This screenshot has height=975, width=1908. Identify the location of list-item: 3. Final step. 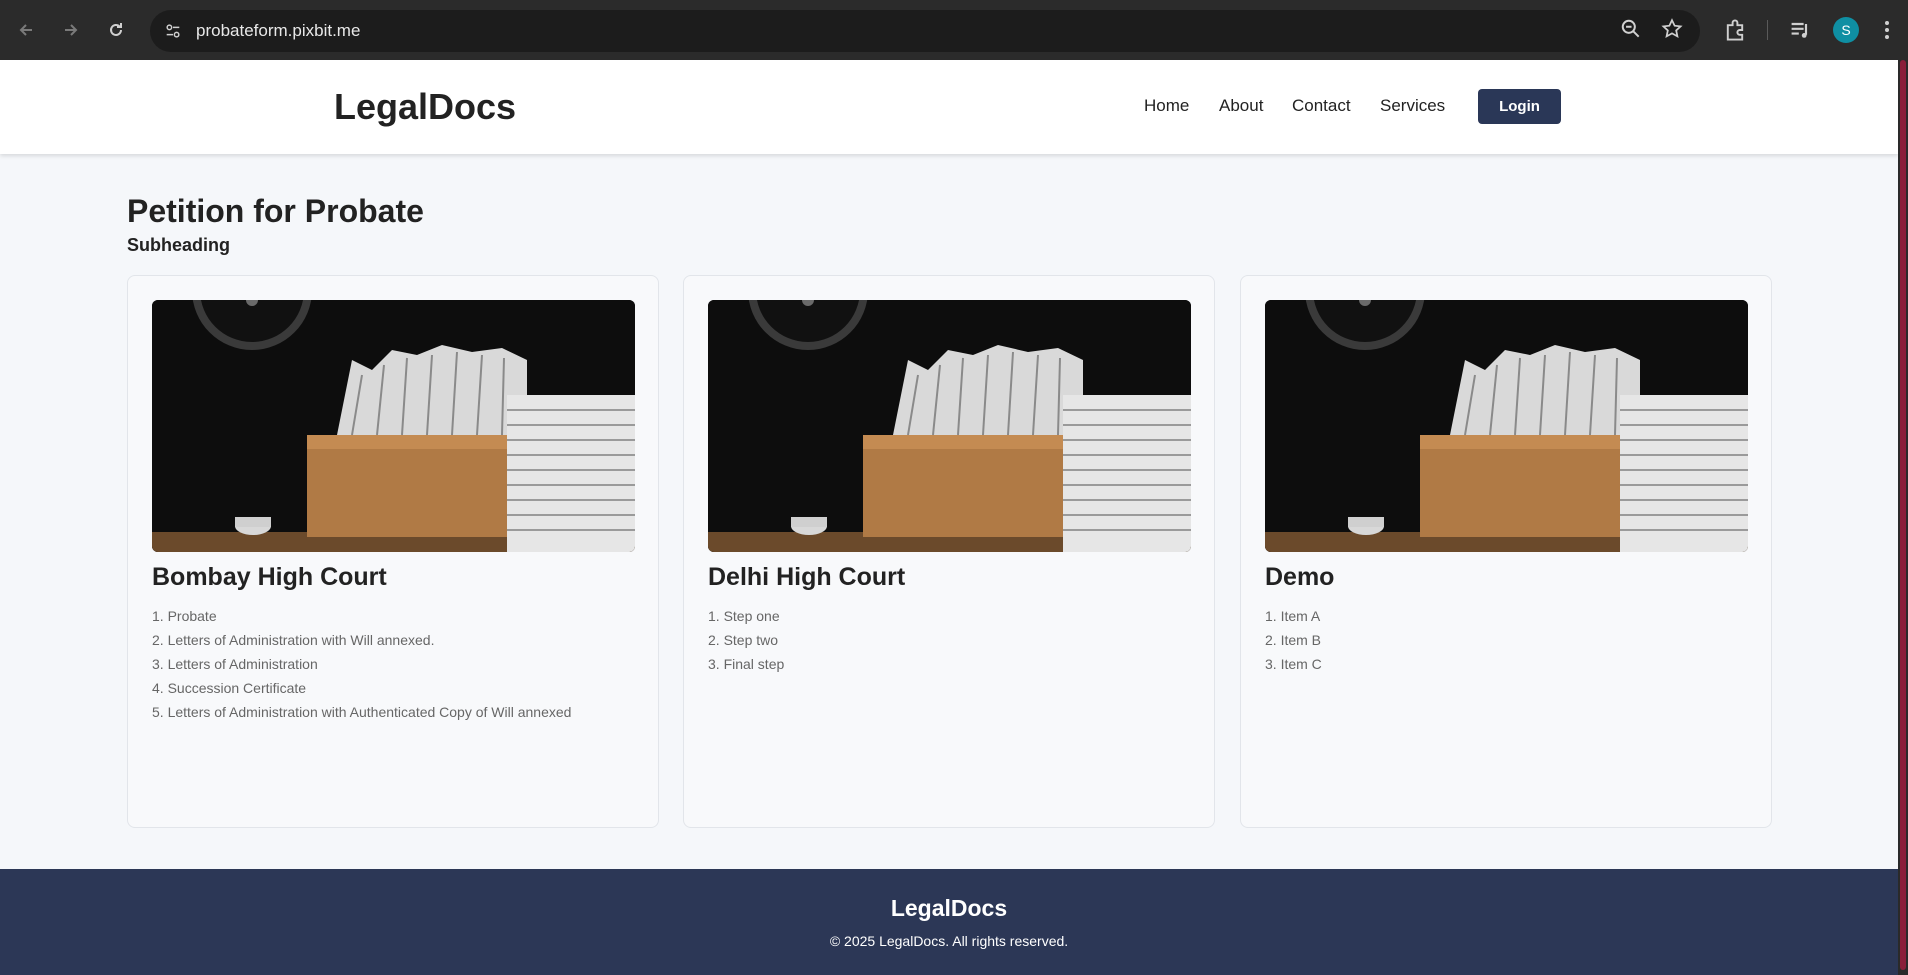
(746, 664).